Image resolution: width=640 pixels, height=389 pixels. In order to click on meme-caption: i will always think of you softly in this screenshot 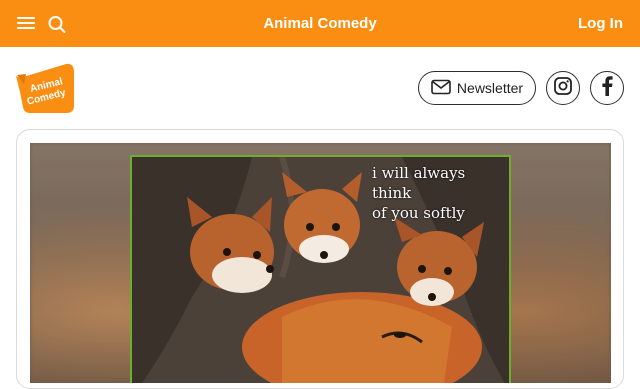, I will do `click(440, 193)`.